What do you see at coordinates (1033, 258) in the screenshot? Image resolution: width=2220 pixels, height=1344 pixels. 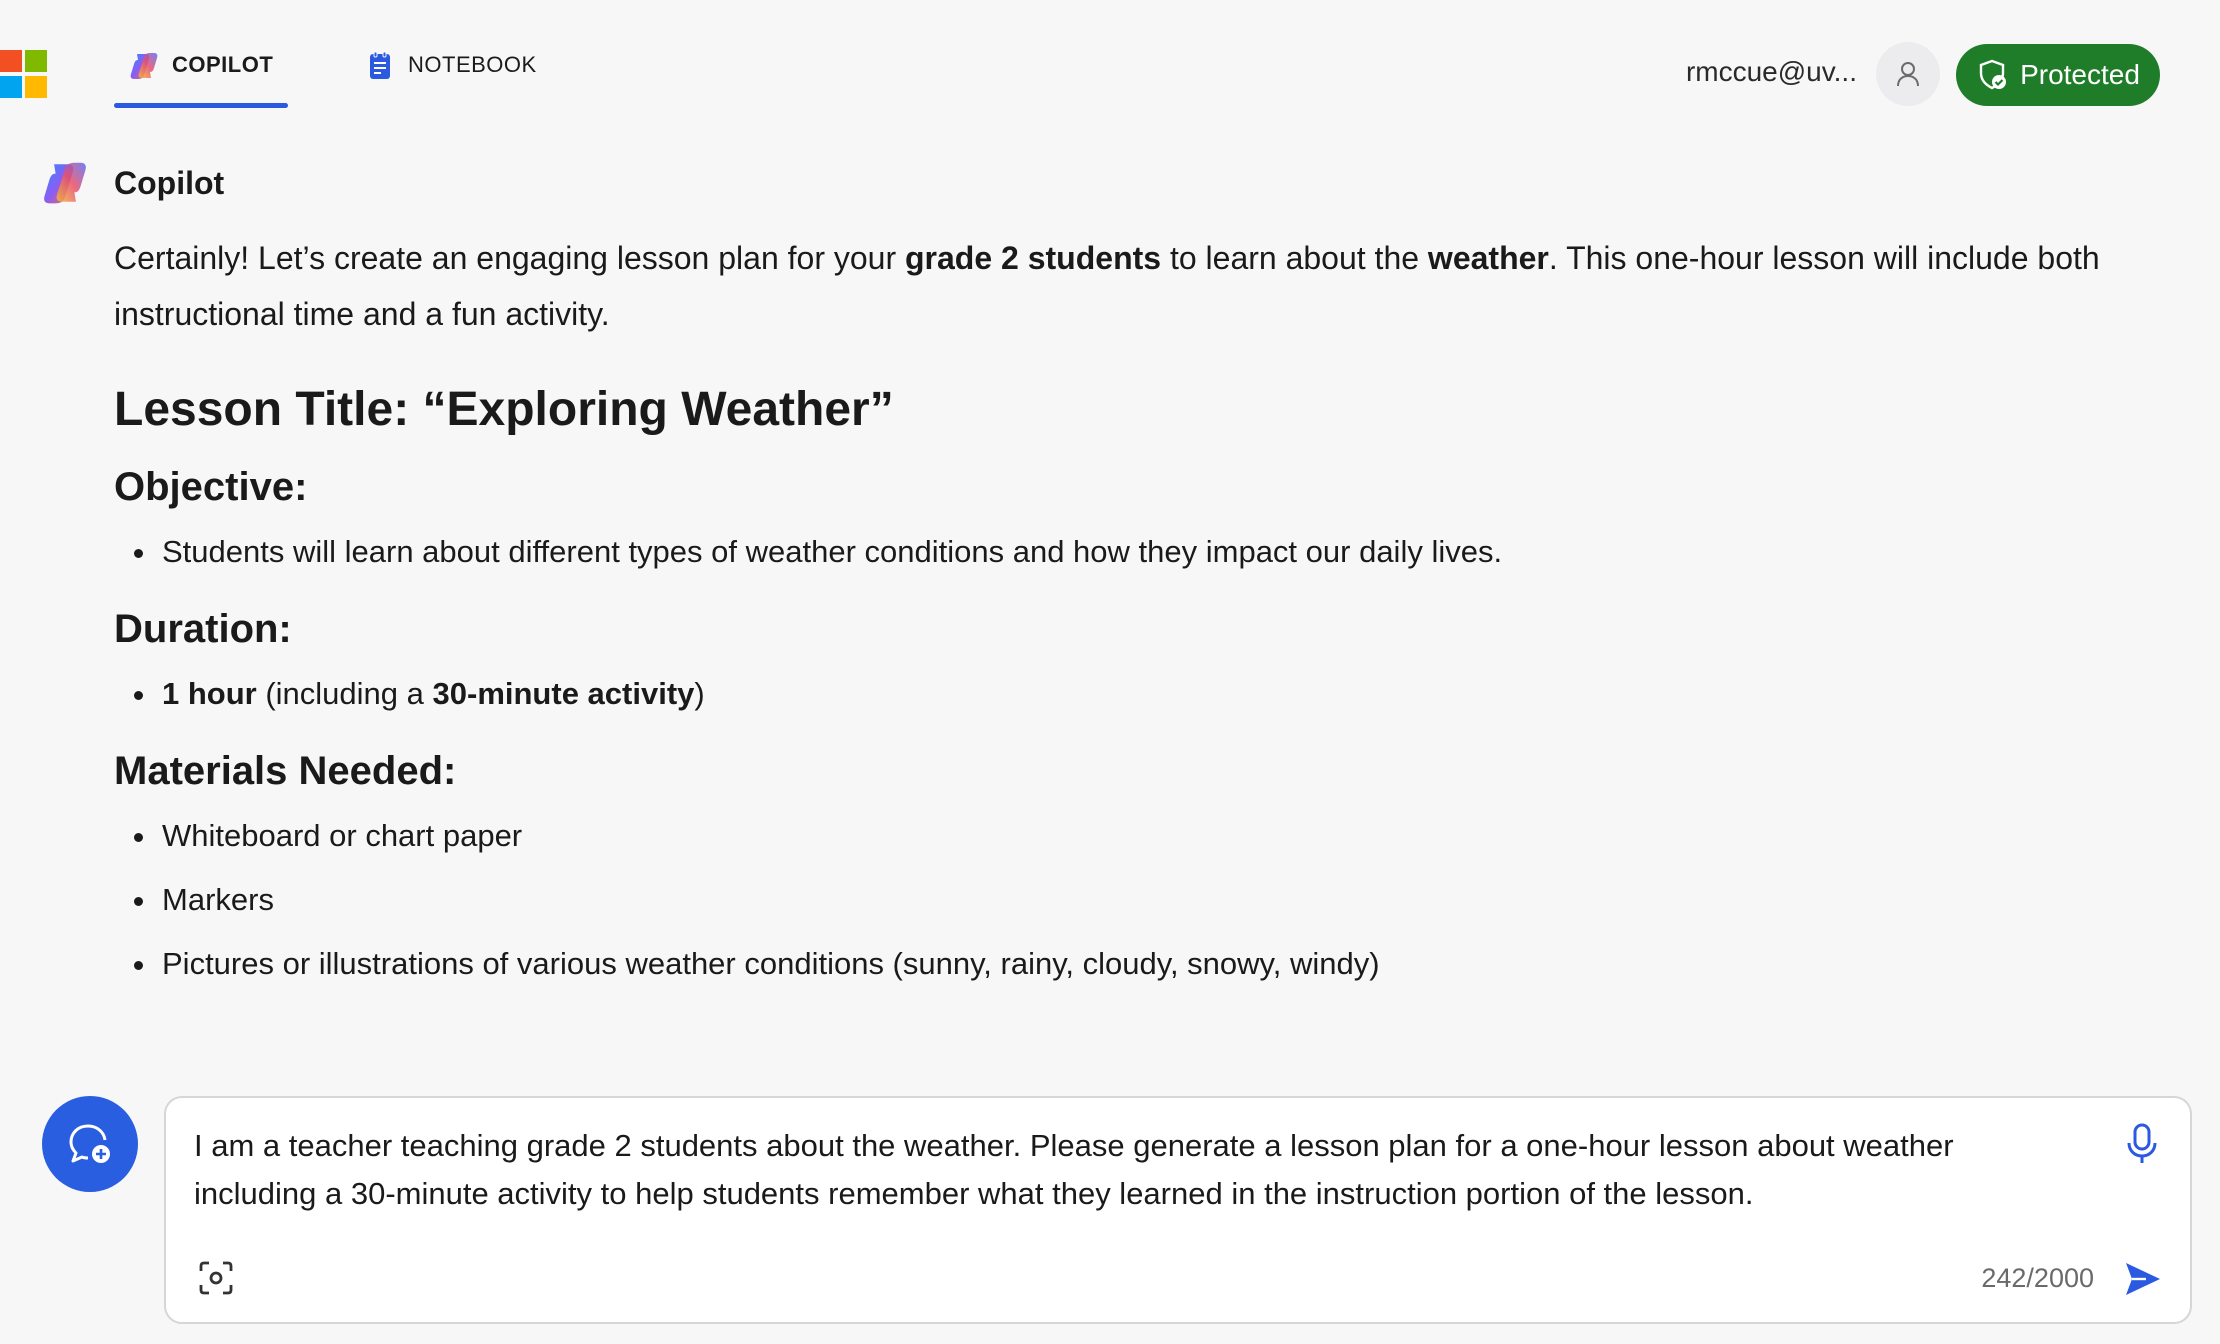 I see `intro-bold: grade 2 students` at bounding box center [1033, 258].